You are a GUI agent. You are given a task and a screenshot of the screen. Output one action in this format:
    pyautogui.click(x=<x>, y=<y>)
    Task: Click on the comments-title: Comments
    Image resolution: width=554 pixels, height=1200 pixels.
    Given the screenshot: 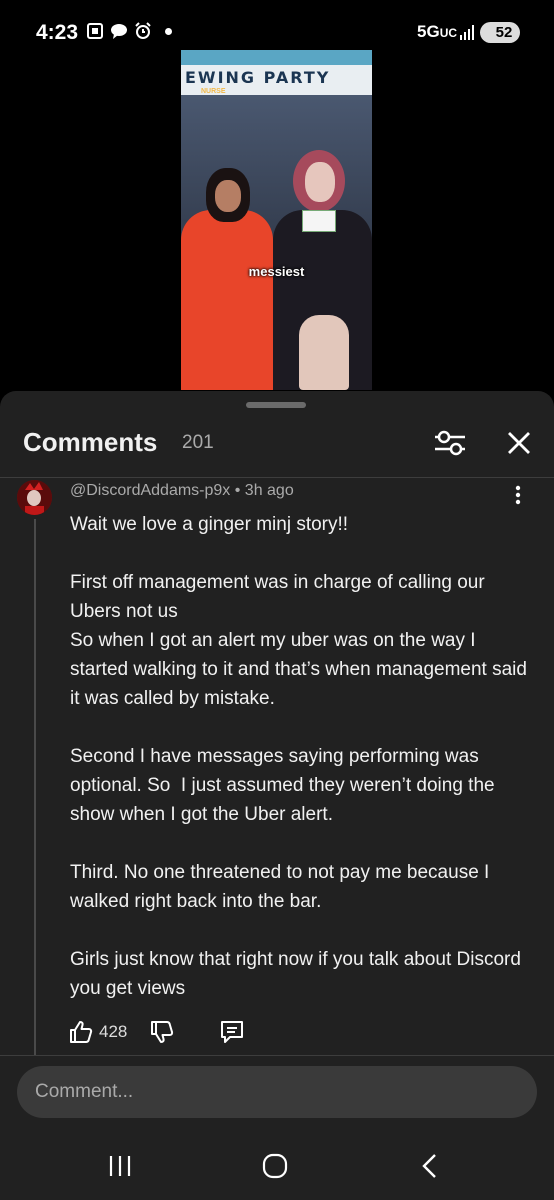 What is the action you would take?
    pyautogui.click(x=90, y=442)
    